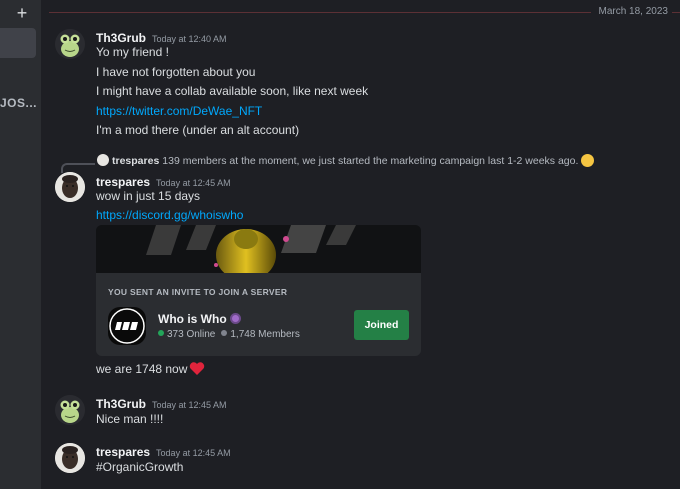  What do you see at coordinates (265, 334) in the screenshot?
I see `member-count: 1,748 Members` at bounding box center [265, 334].